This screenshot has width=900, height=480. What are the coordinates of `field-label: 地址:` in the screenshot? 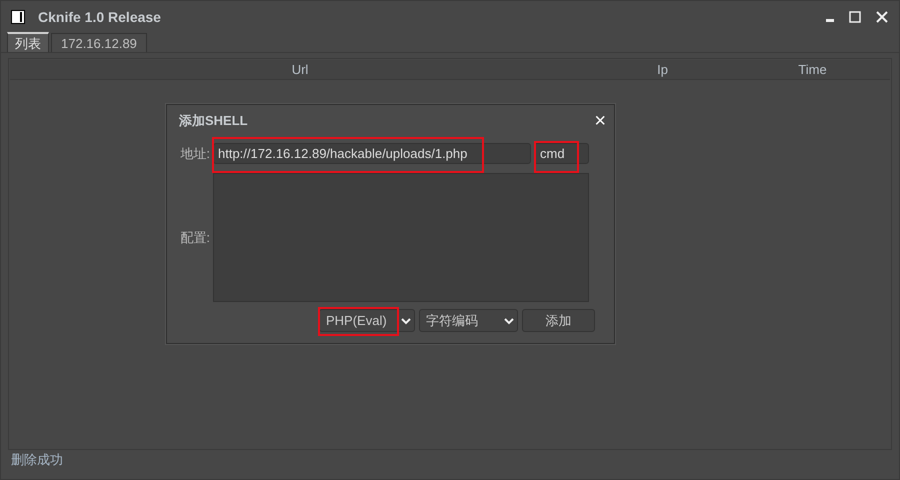 It's located at (195, 153).